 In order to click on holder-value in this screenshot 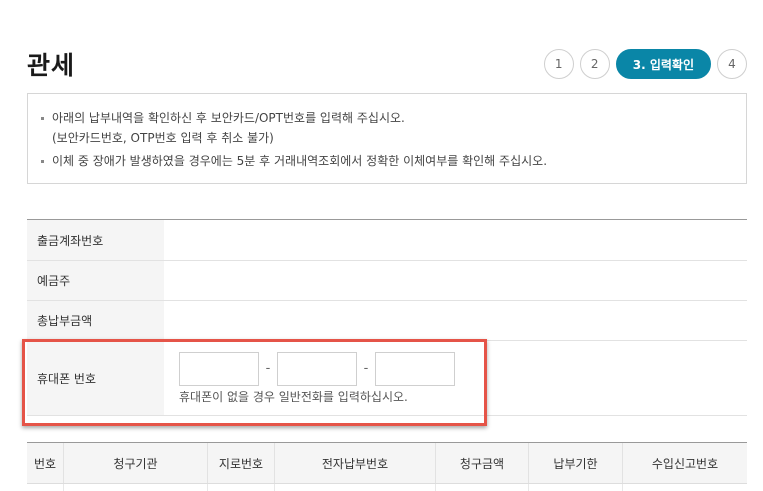, I will do `click(455, 280)`.